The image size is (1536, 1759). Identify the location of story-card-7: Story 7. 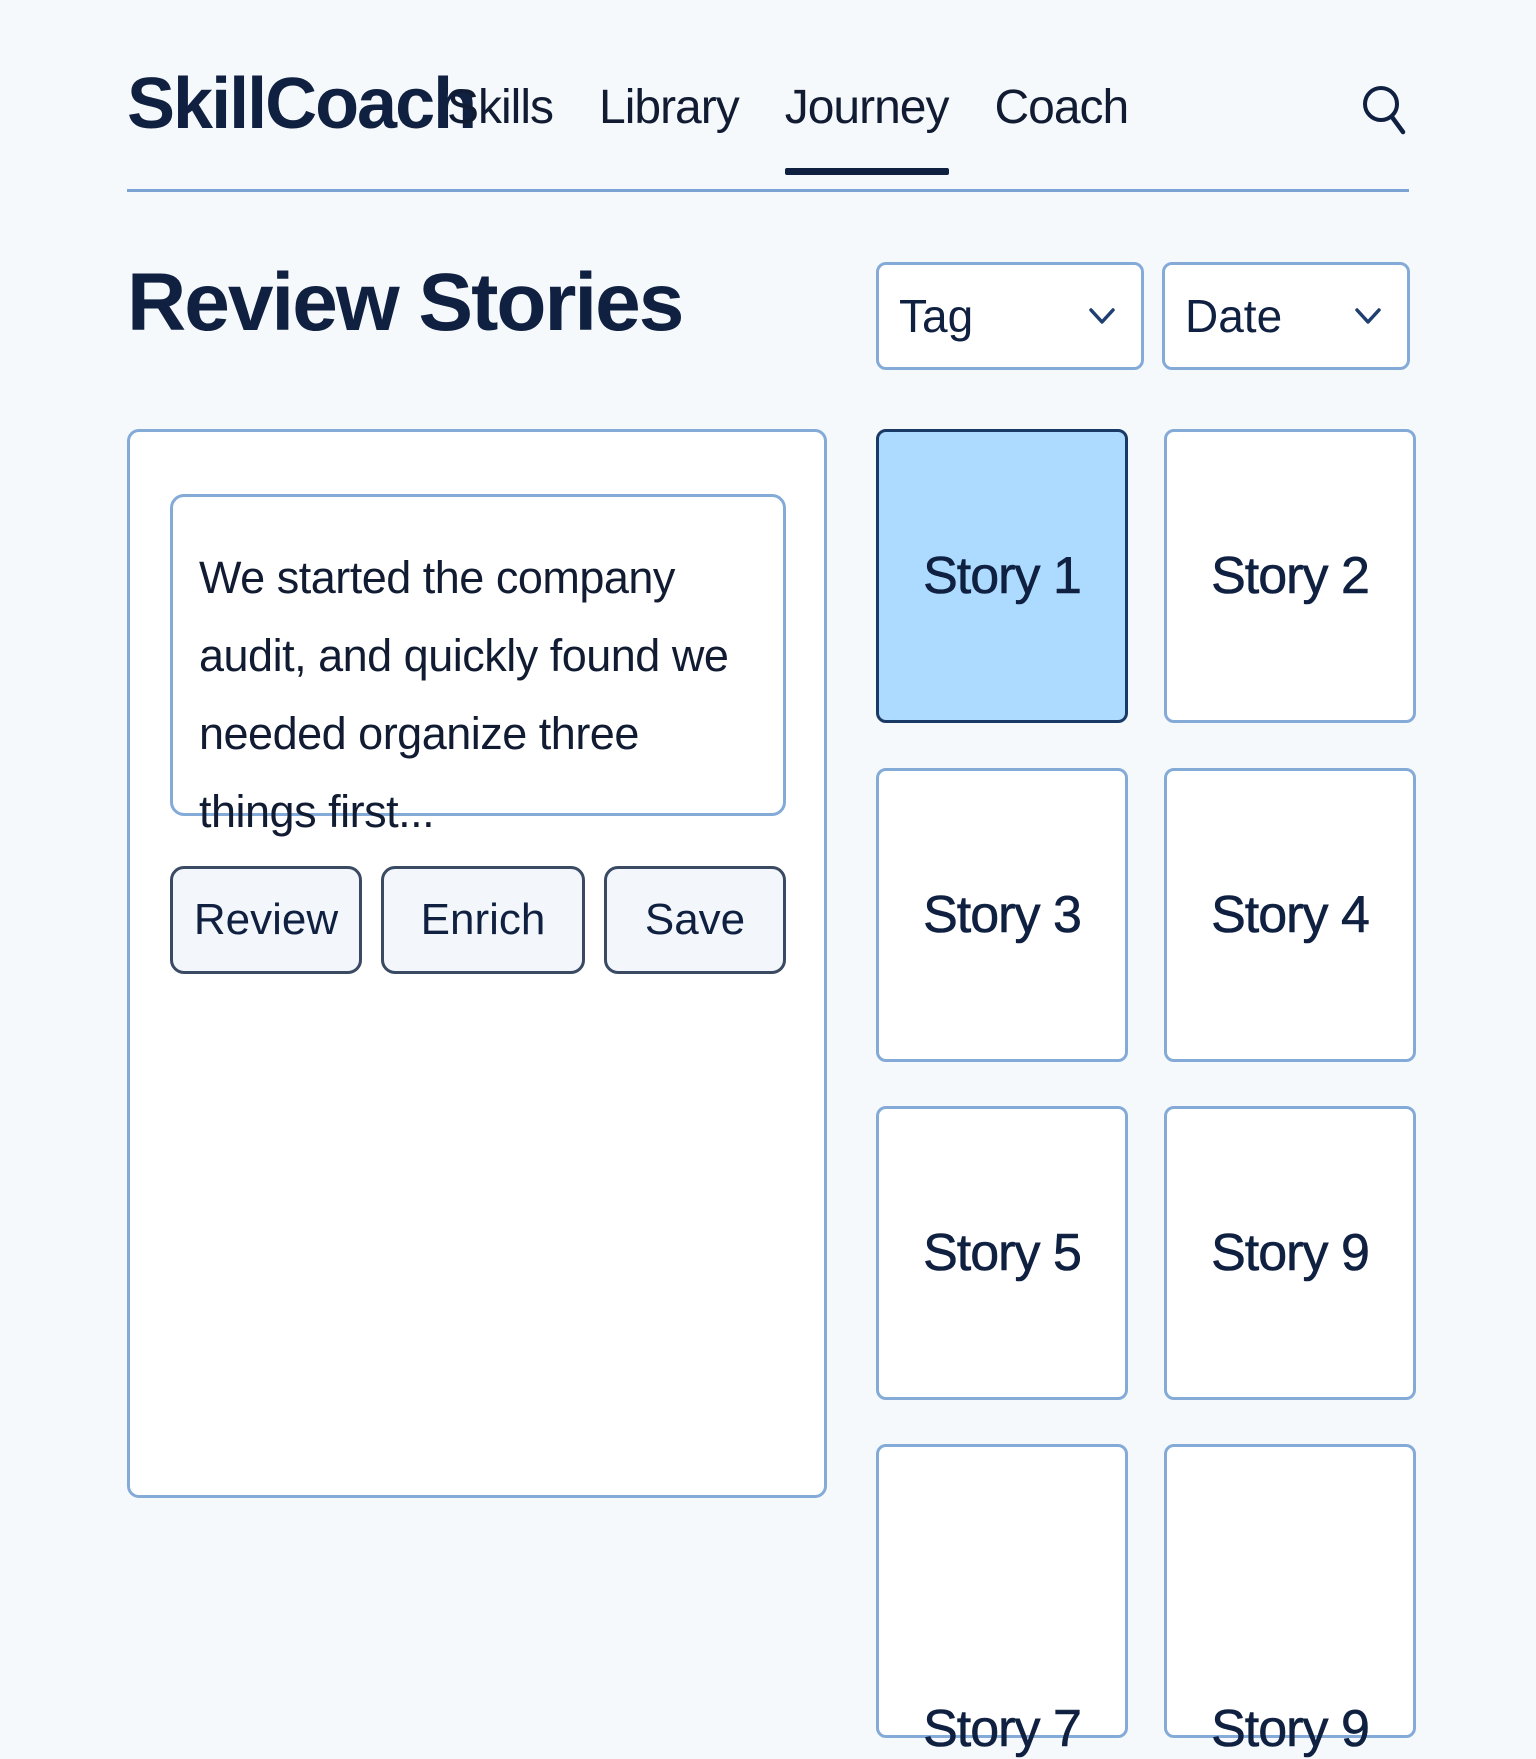
(1002, 1601).